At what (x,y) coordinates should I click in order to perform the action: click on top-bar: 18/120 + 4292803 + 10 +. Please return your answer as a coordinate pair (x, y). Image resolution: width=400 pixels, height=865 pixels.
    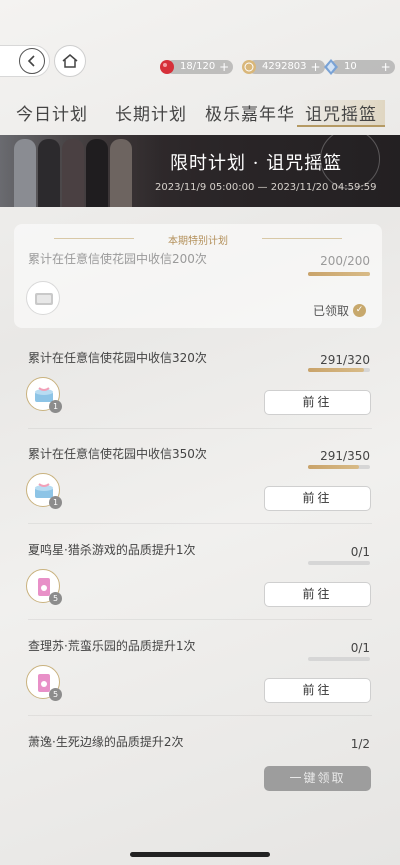
    Looking at the image, I should click on (200, 62).